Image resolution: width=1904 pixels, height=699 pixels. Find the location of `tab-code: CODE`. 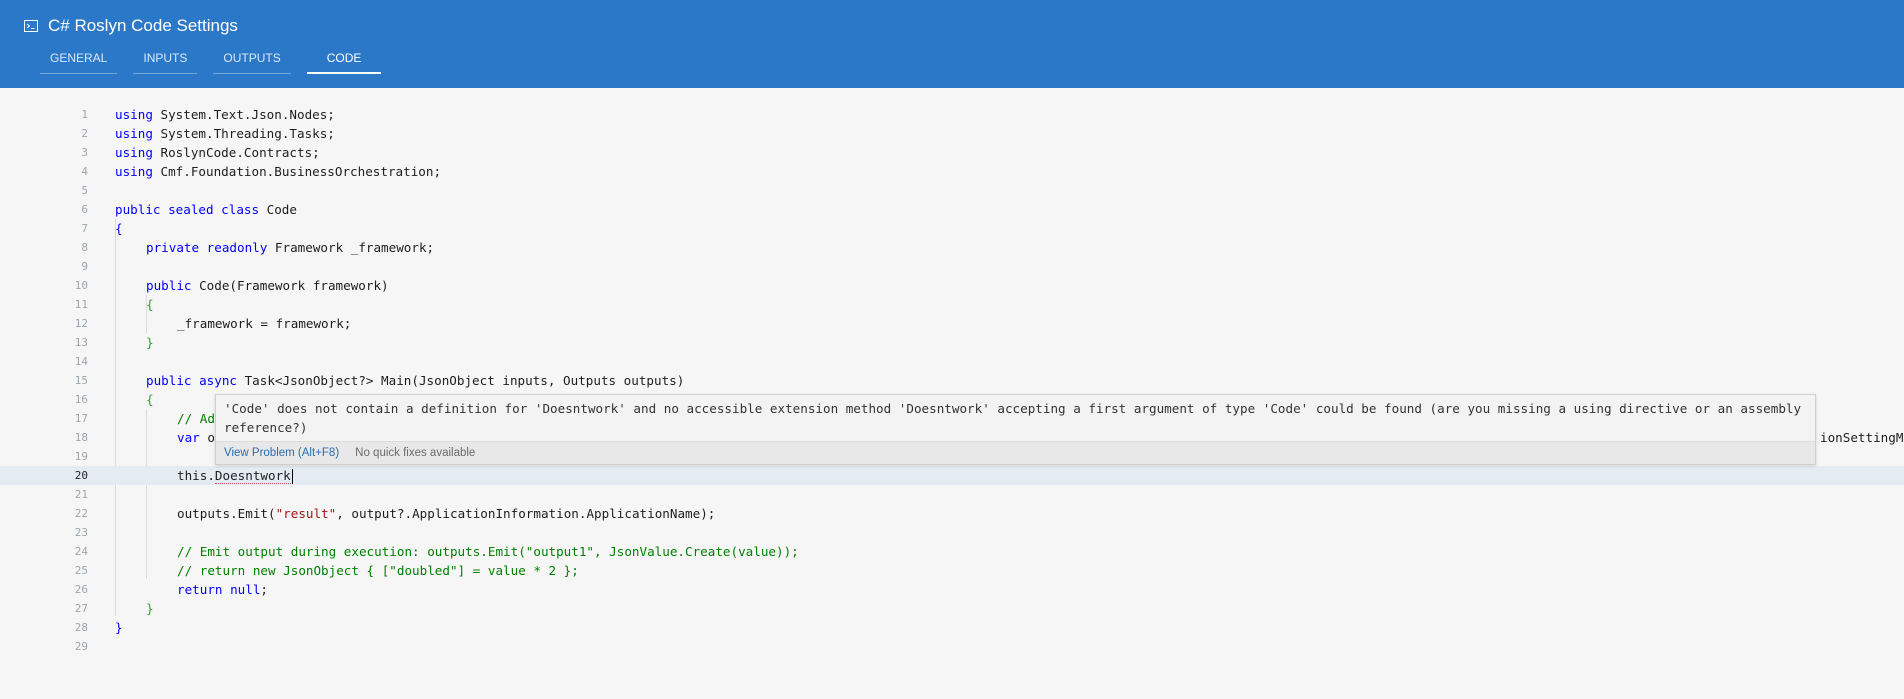

tab-code: CODE is located at coordinates (344, 60).